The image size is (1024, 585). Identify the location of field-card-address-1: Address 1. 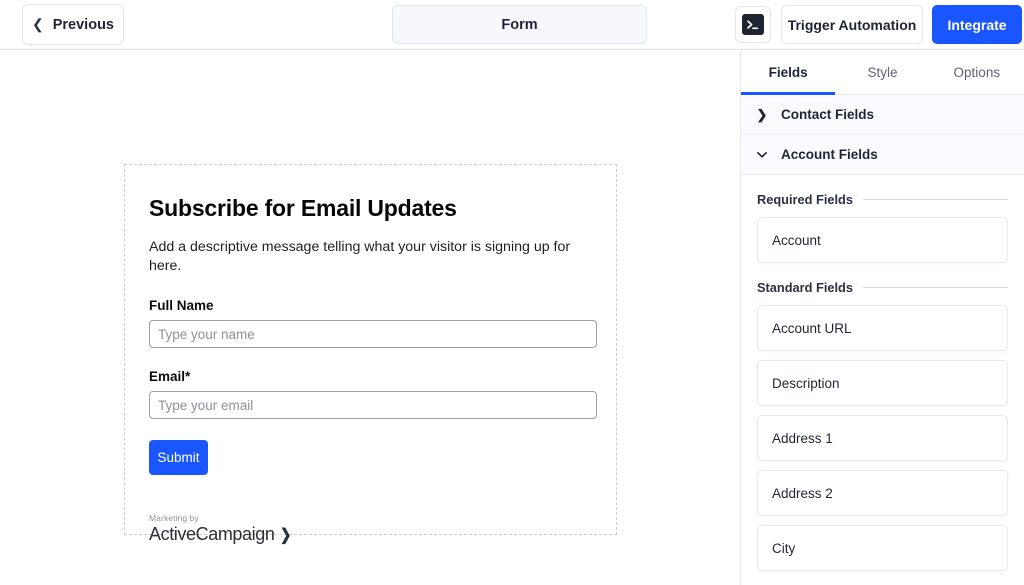
(882, 438).